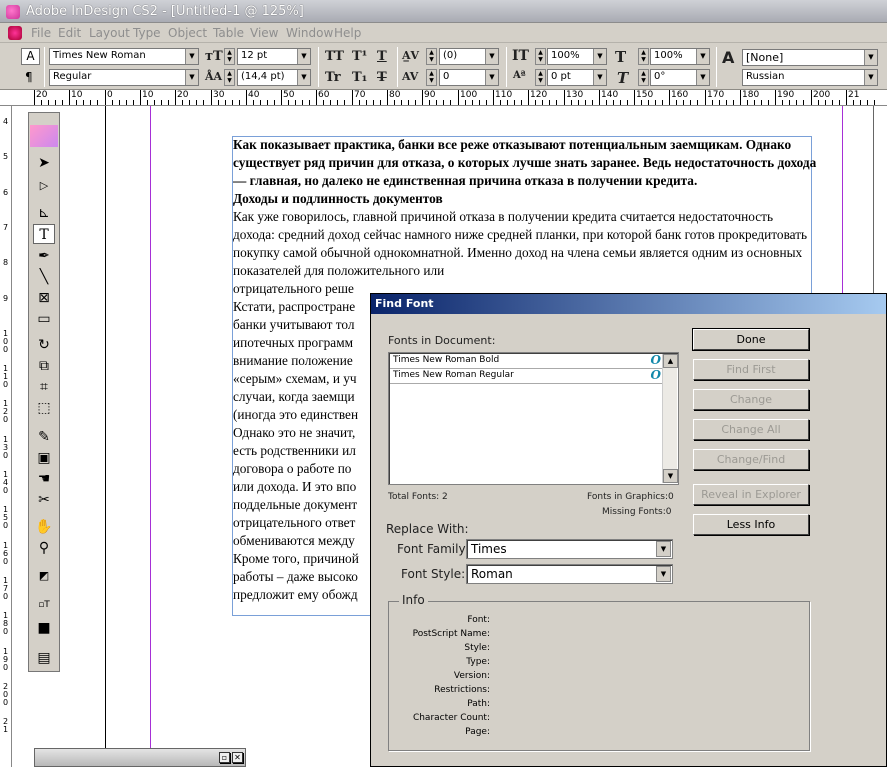 This screenshot has height=767, width=887. Describe the element at coordinates (44, 408) in the screenshot. I see `free-transform-tool-icon: ⬚` at that location.